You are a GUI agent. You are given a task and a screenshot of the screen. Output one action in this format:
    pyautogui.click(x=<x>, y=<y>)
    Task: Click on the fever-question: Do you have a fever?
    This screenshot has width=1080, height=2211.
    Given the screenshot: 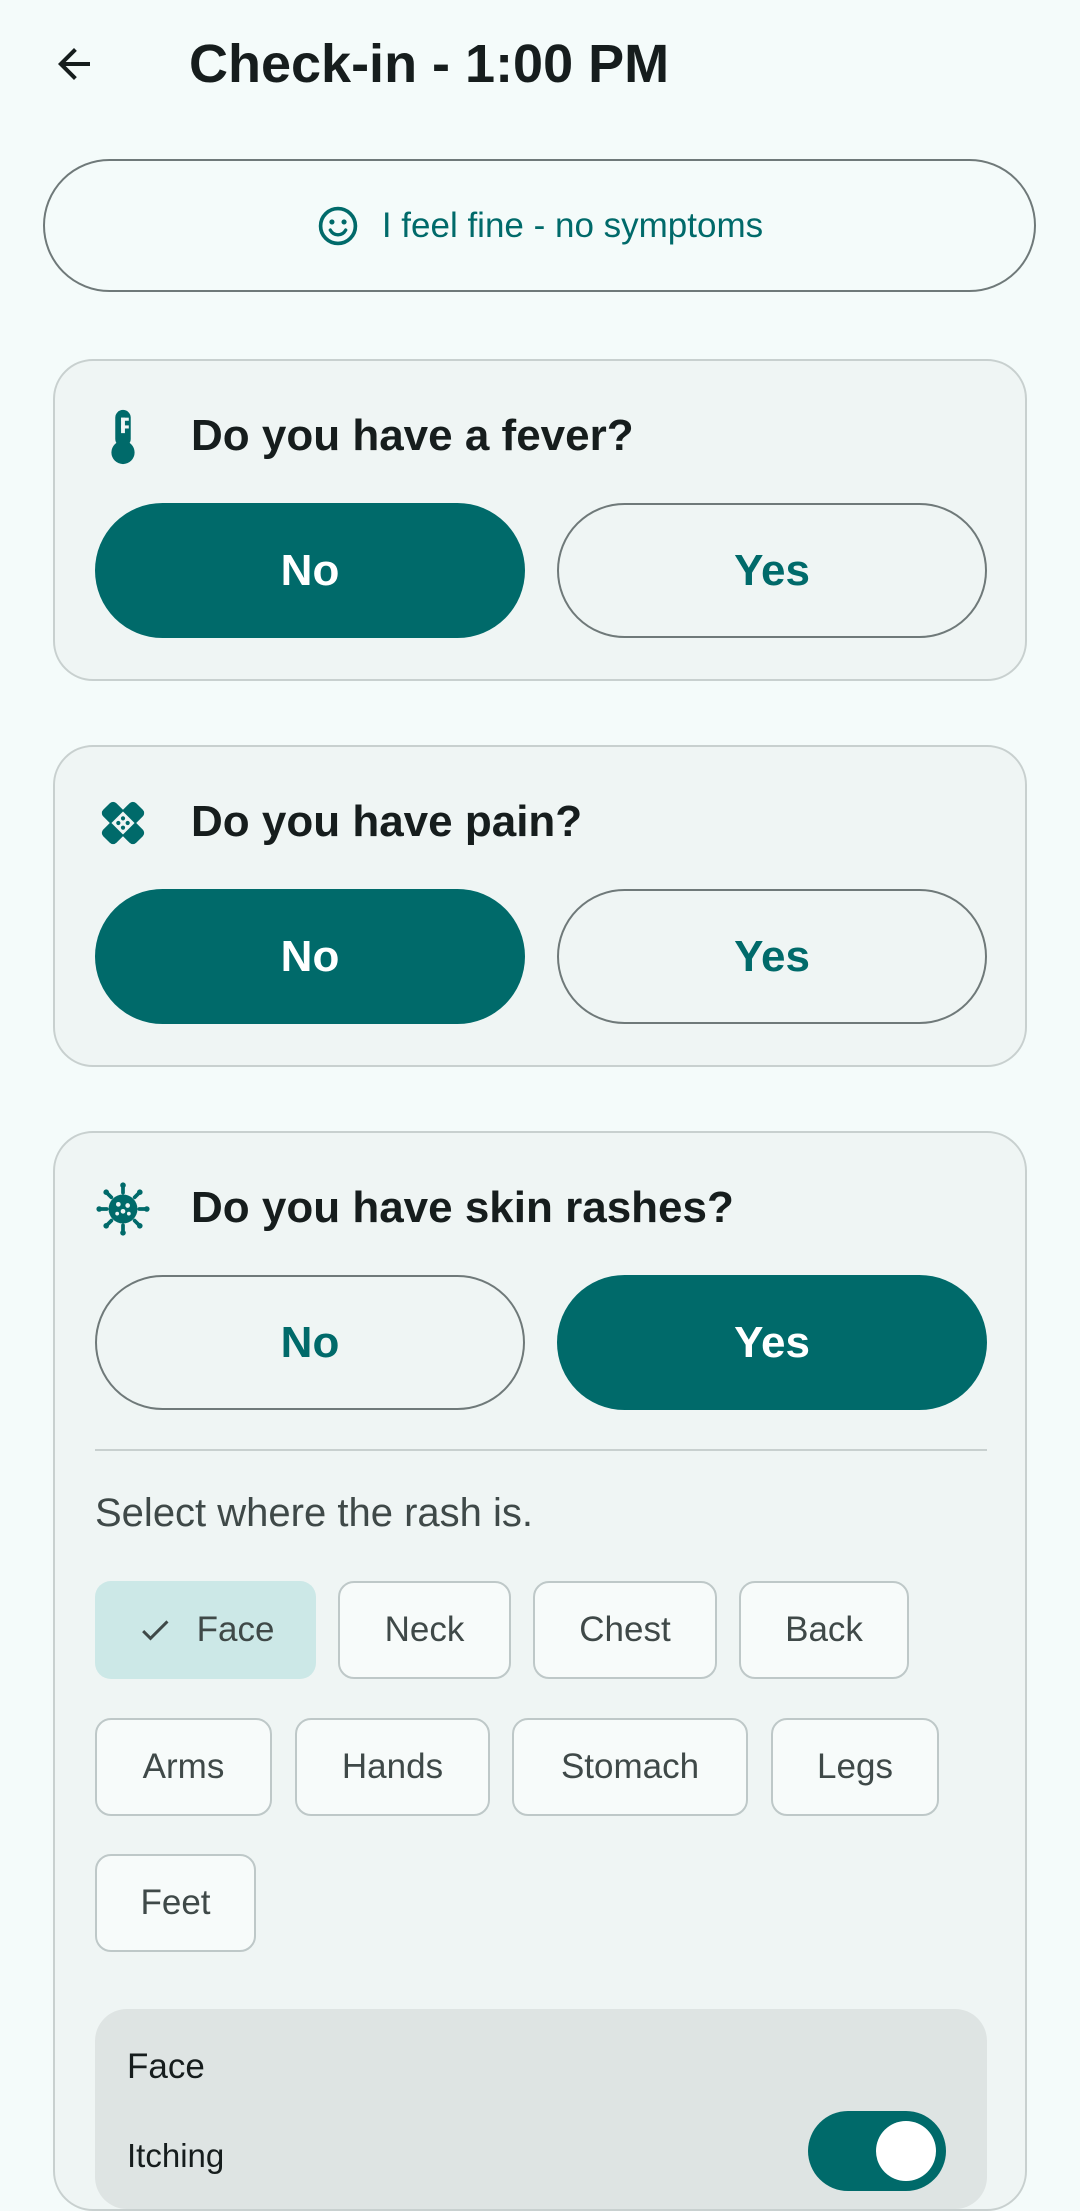 What is the action you would take?
    pyautogui.click(x=412, y=435)
    